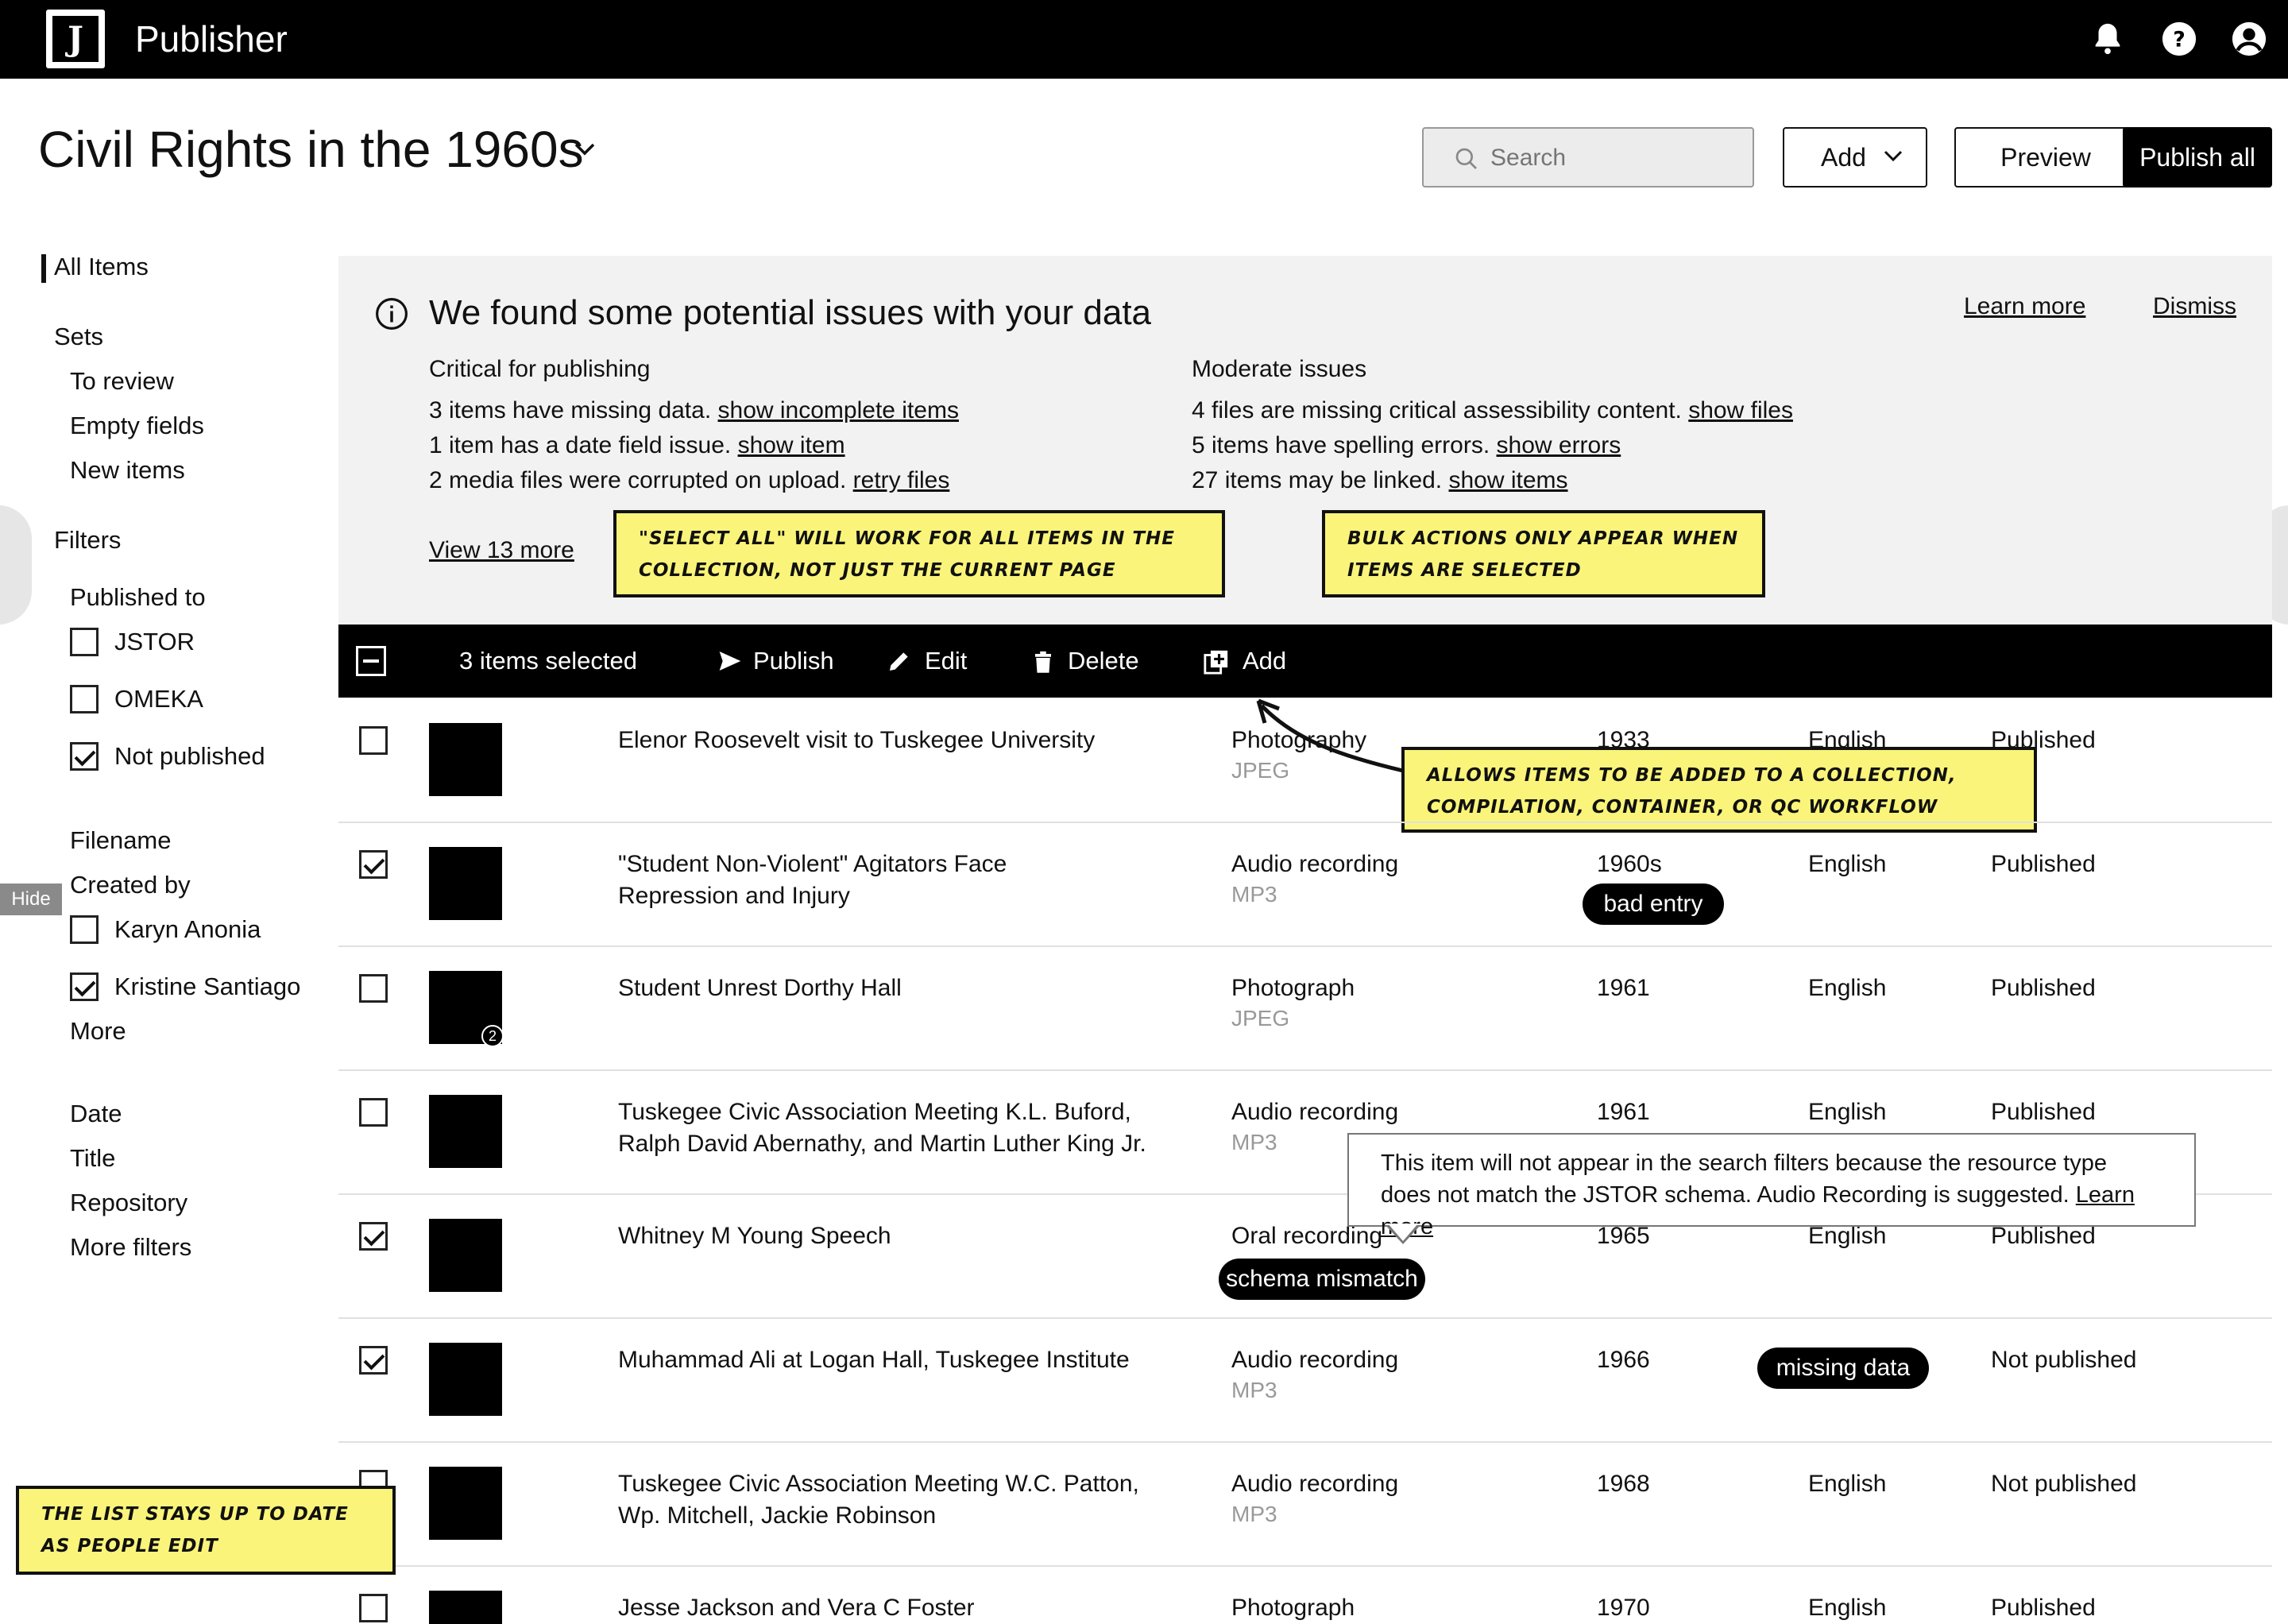 Image resolution: width=2288 pixels, height=1624 pixels. I want to click on filter-title: Title, so click(92, 1158).